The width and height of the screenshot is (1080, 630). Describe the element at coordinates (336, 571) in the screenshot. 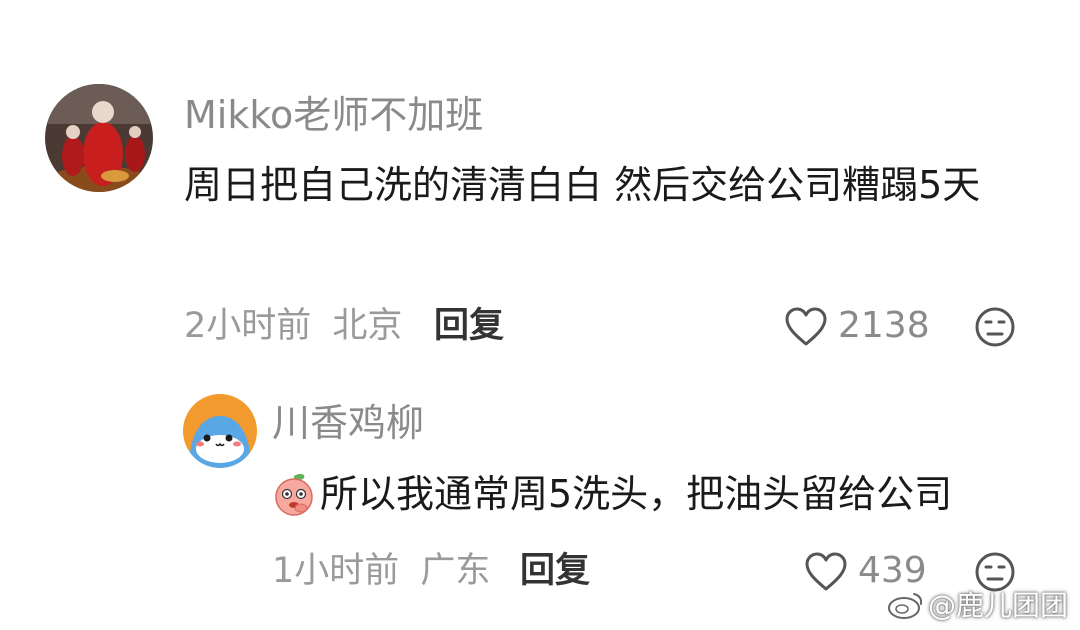

I see `reply-time: 1小时前` at that location.